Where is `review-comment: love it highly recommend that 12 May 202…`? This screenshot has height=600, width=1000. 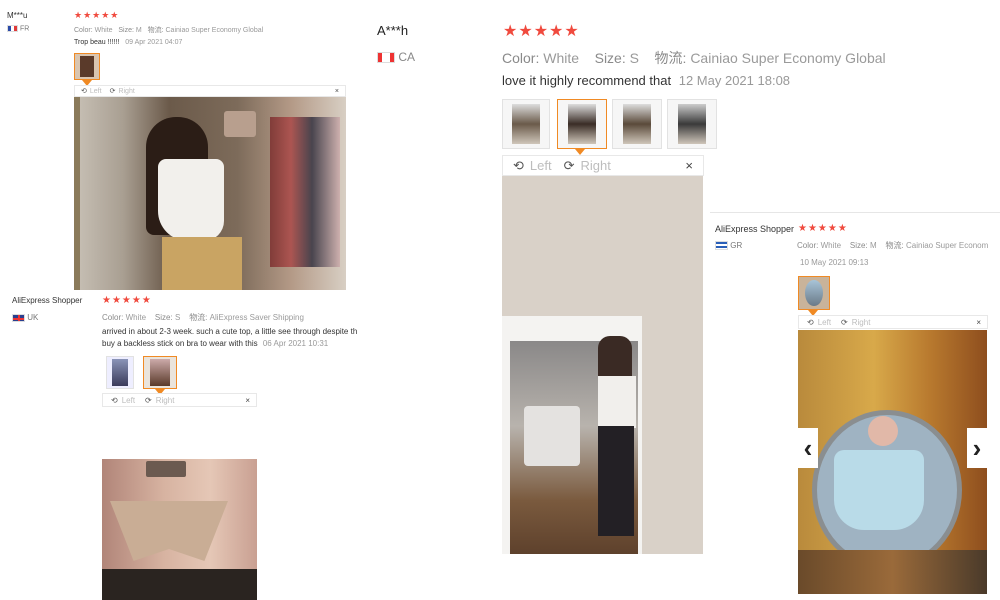 review-comment: love it highly recommend that 12 May 202… is located at coordinates (646, 80).